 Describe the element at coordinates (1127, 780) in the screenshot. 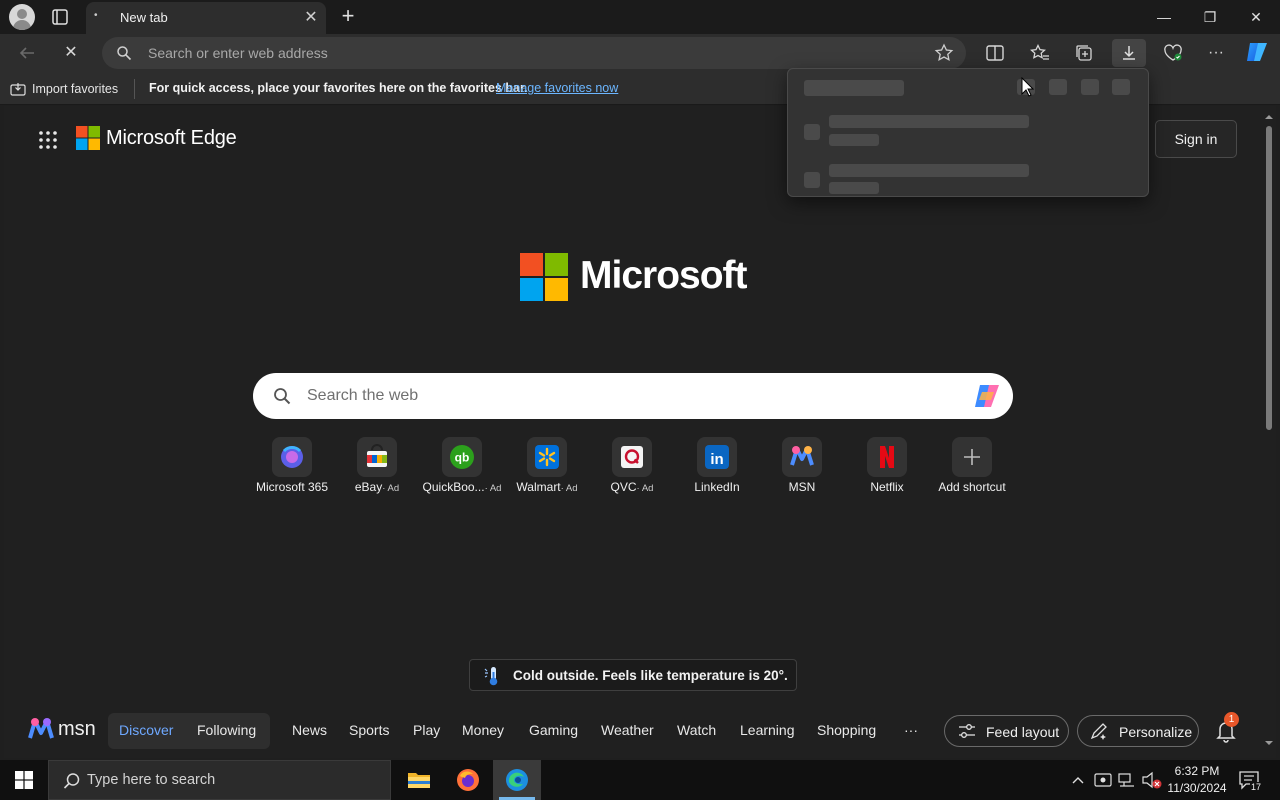

I see `network-icon` at that location.